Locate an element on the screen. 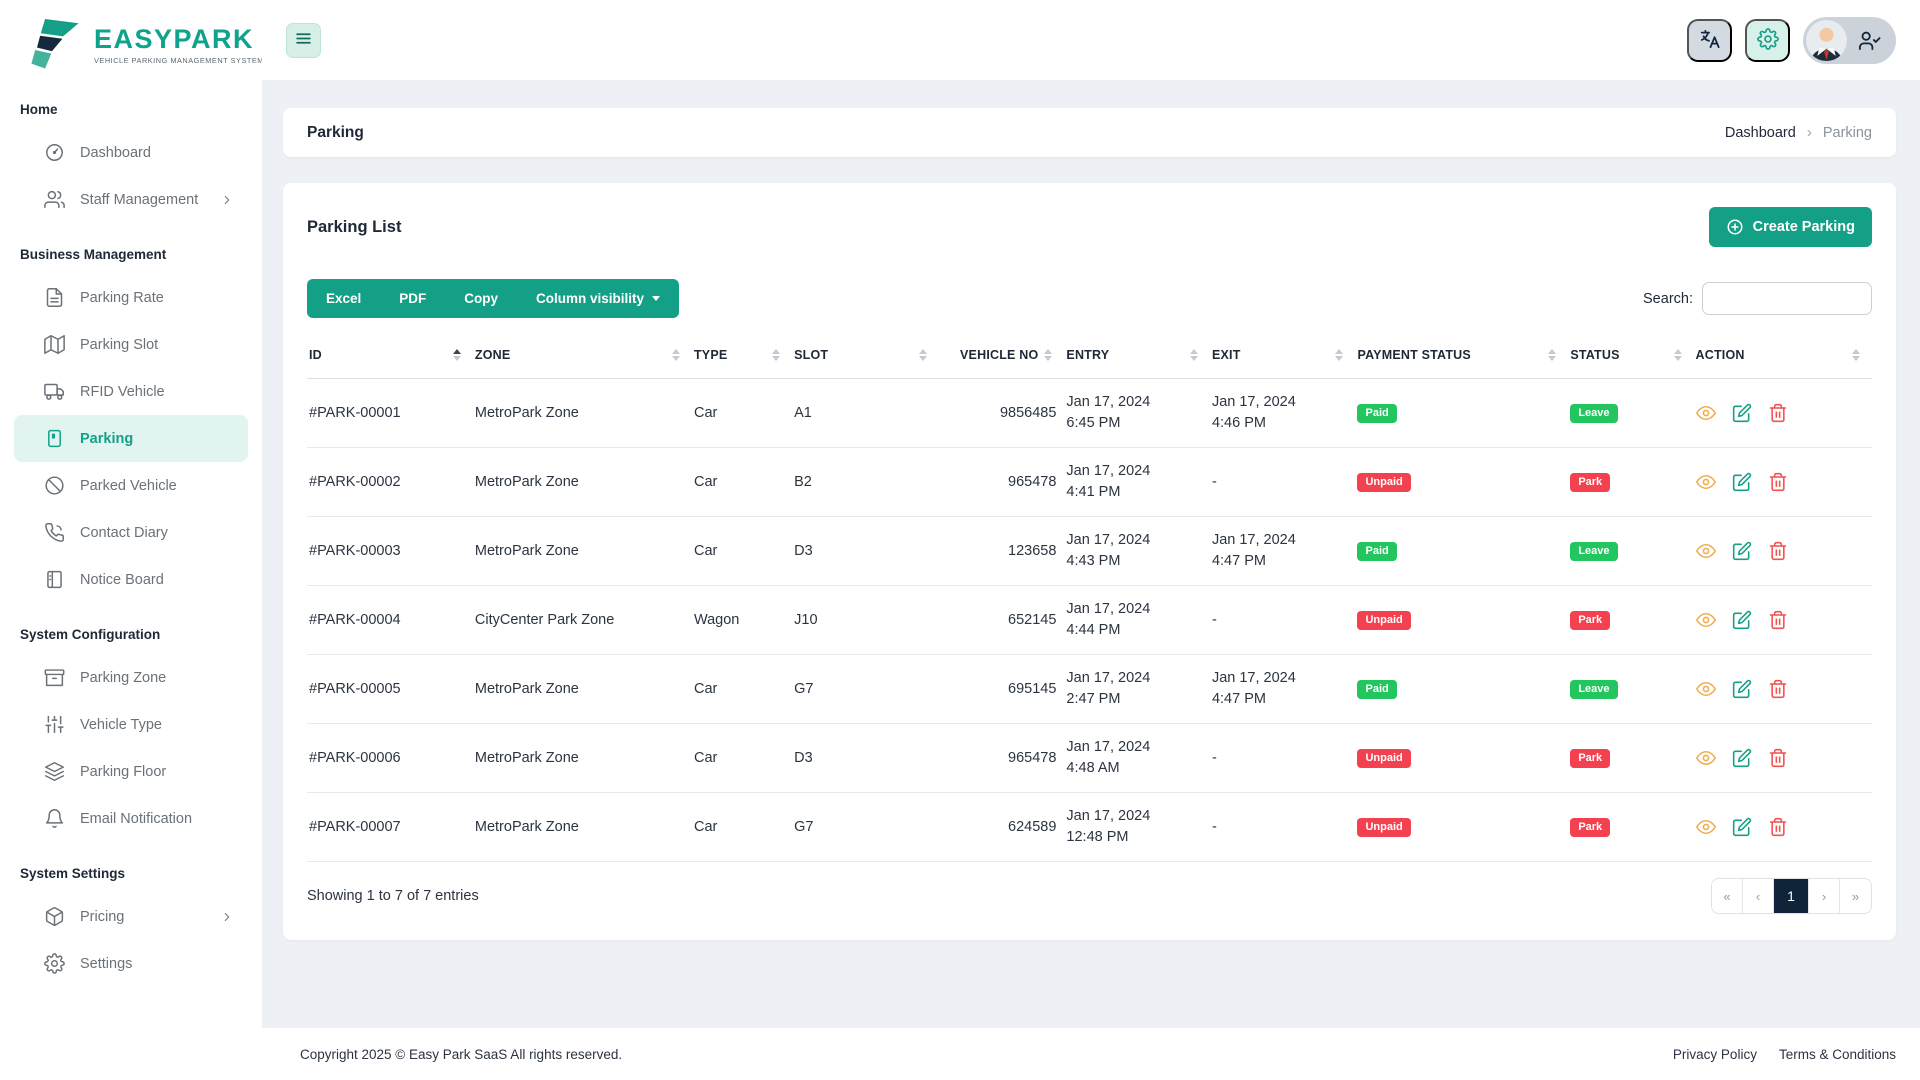  terms-conditions-link: Terms & Conditions is located at coordinates (1837, 1054).